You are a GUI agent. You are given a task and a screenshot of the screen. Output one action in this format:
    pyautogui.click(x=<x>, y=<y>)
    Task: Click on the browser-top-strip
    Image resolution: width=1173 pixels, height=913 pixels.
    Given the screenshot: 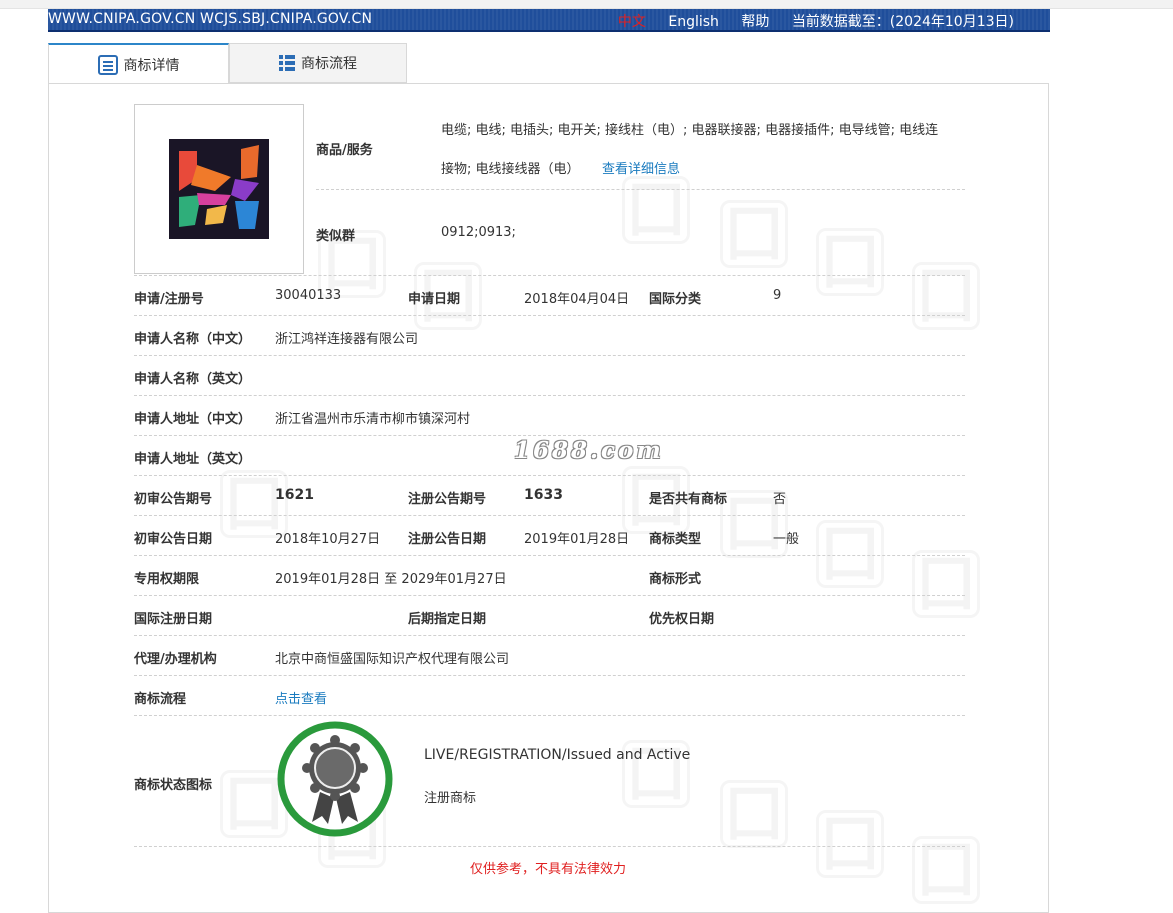 What is the action you would take?
    pyautogui.click(x=586, y=4)
    